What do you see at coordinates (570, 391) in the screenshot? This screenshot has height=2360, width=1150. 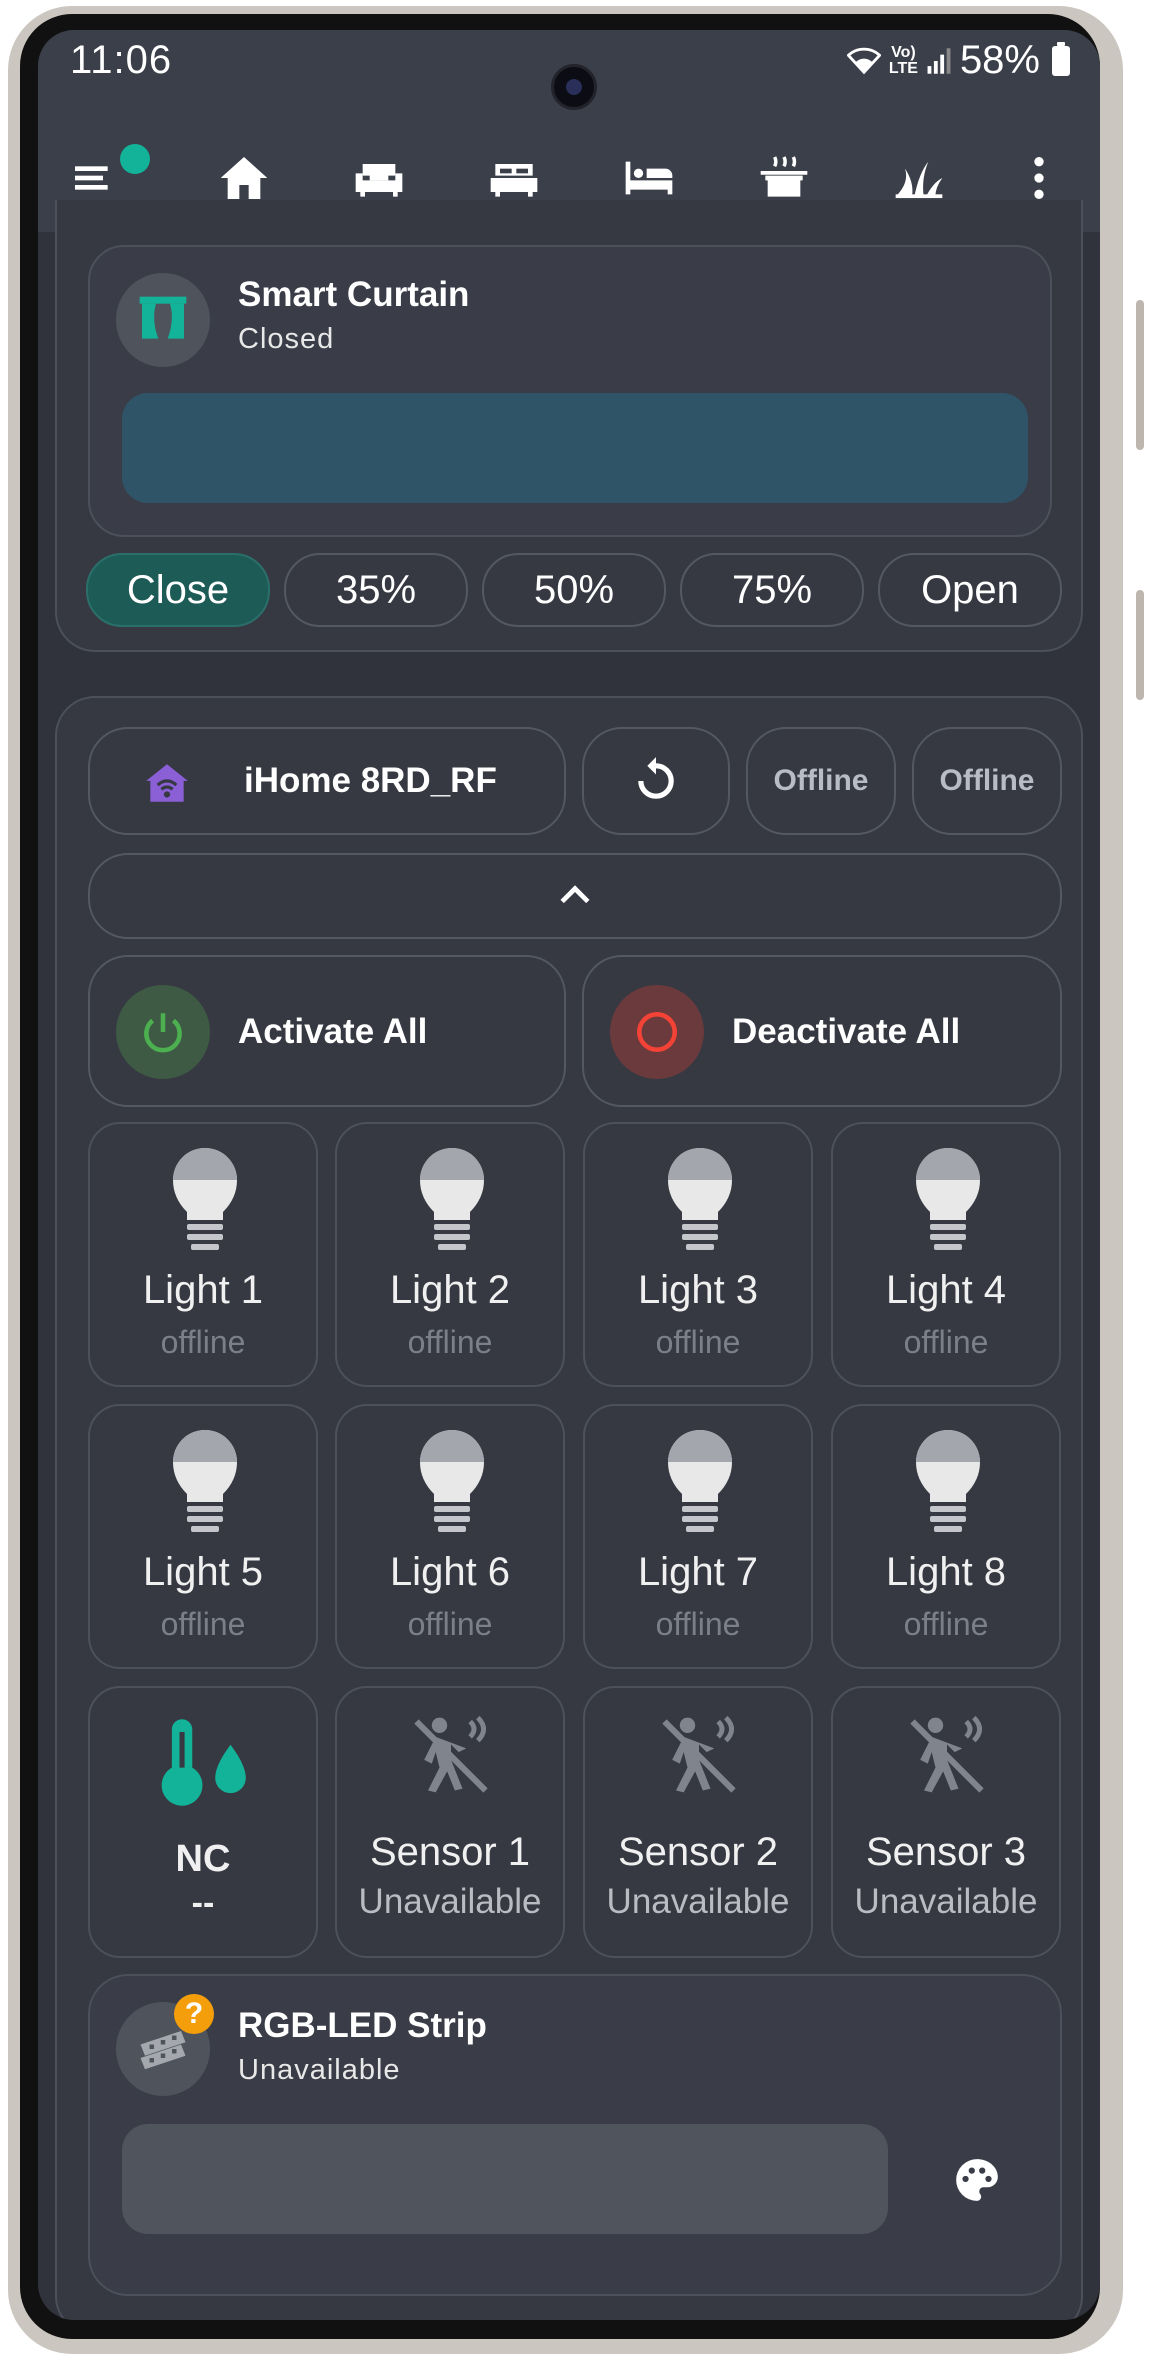 I see `curtain-card: Smart Curtain Closed` at bounding box center [570, 391].